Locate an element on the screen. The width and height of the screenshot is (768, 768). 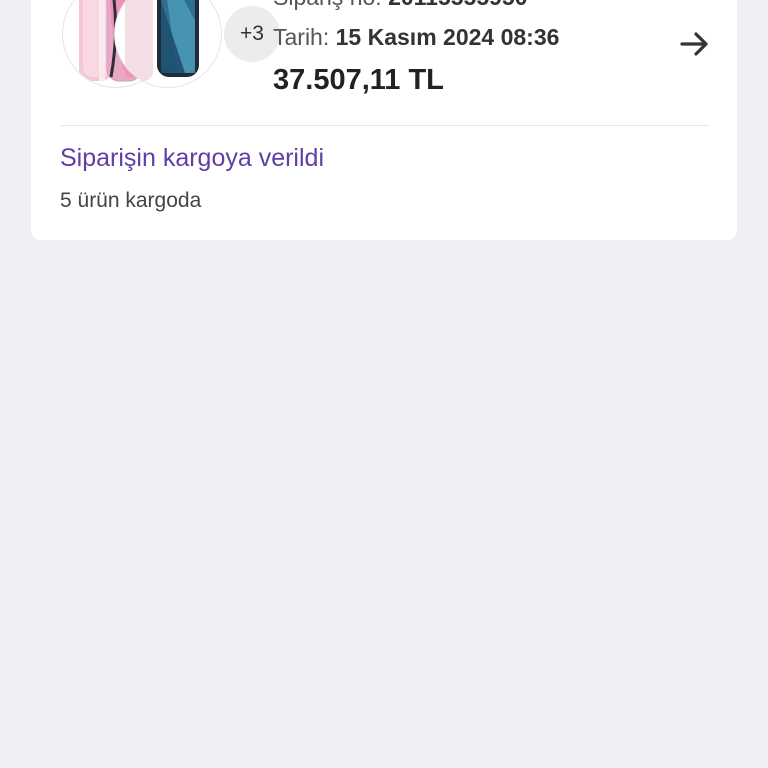
order-date-label: Tarih: is located at coordinates (301, 37).